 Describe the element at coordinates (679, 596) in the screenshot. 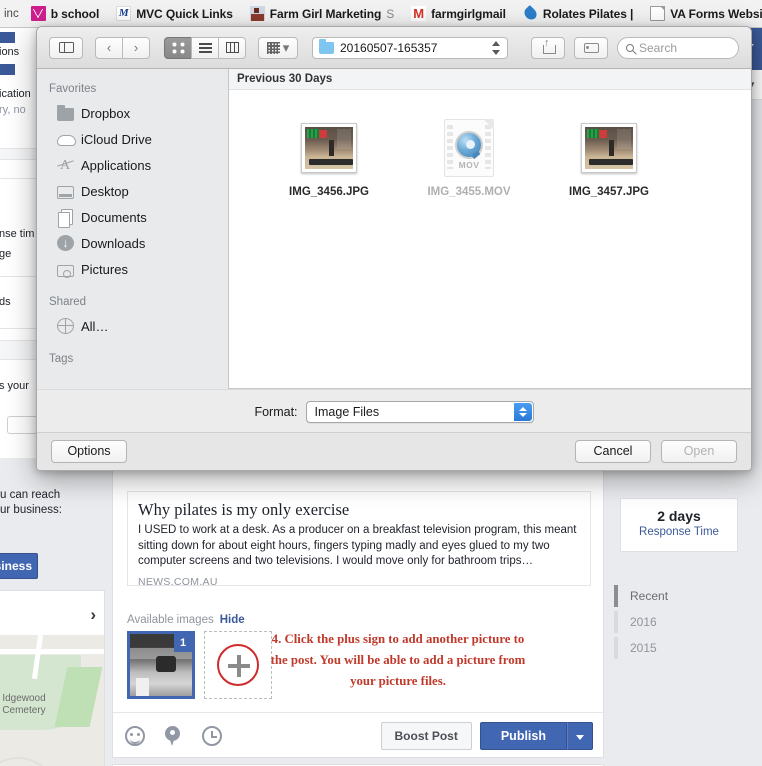

I see `year-item-recent: Recent` at that location.